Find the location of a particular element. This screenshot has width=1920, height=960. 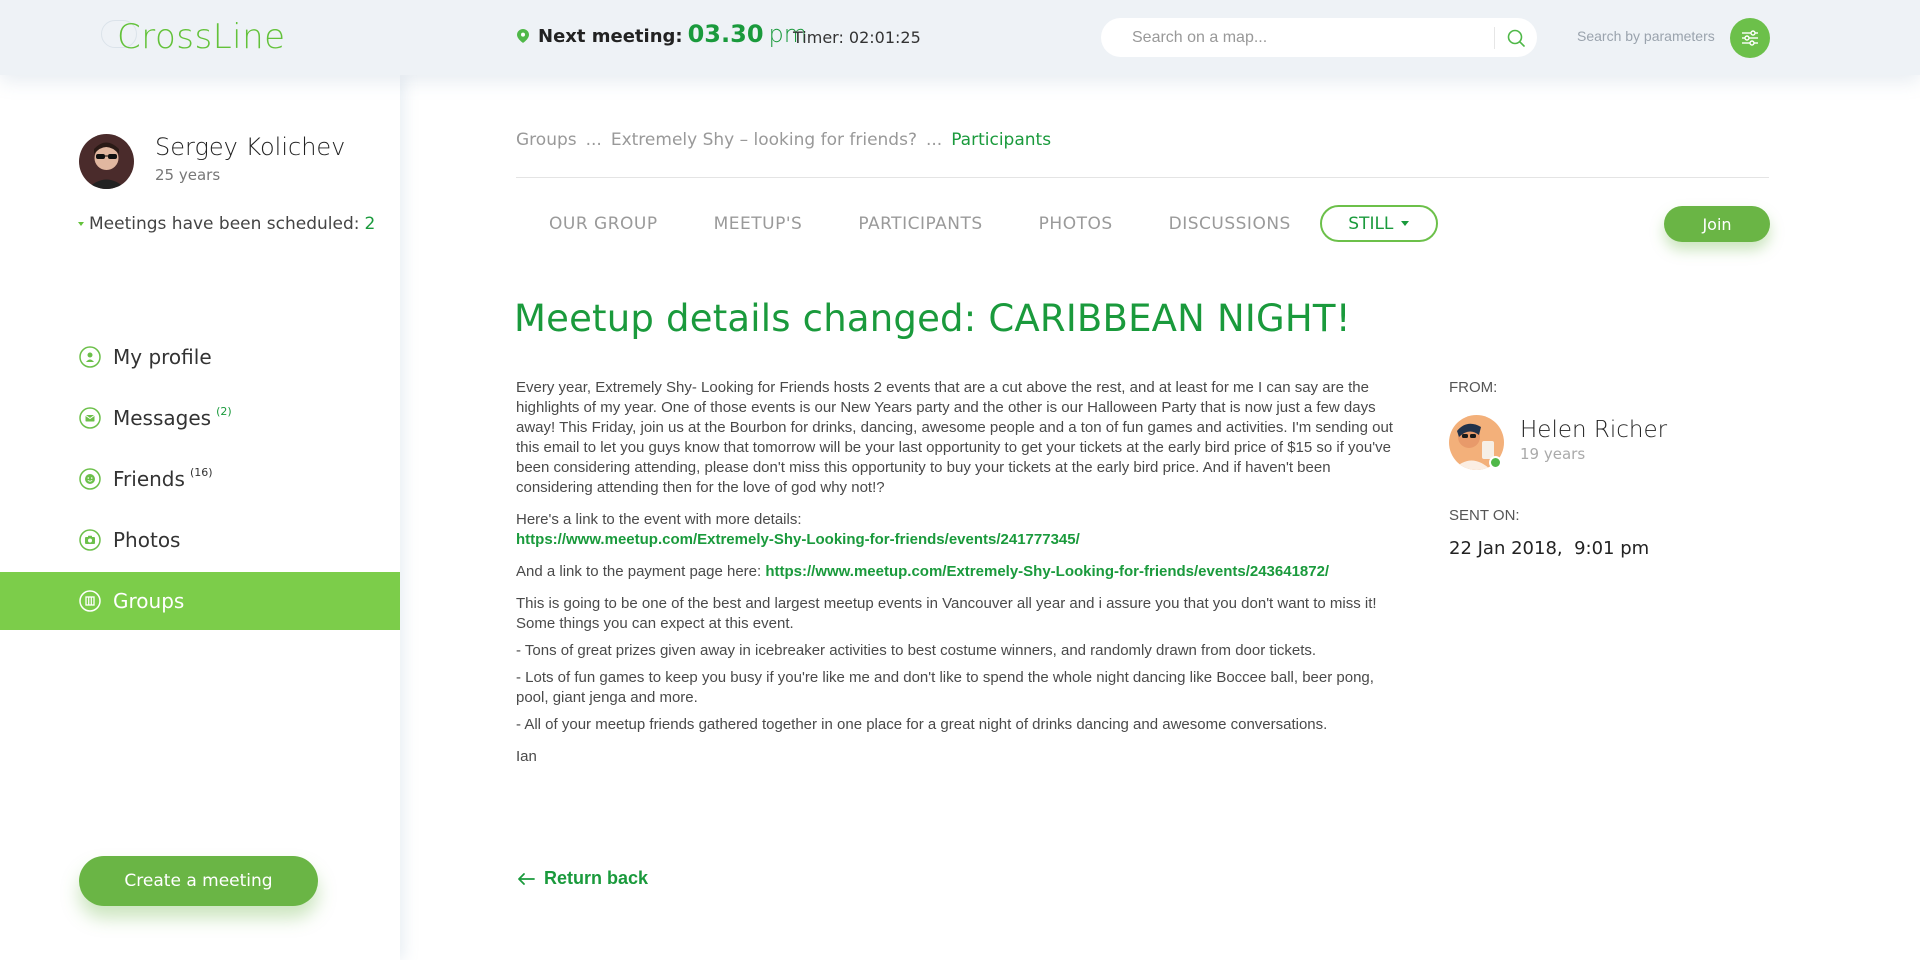

next-meeting-time: 03.30 is located at coordinates (725, 34).